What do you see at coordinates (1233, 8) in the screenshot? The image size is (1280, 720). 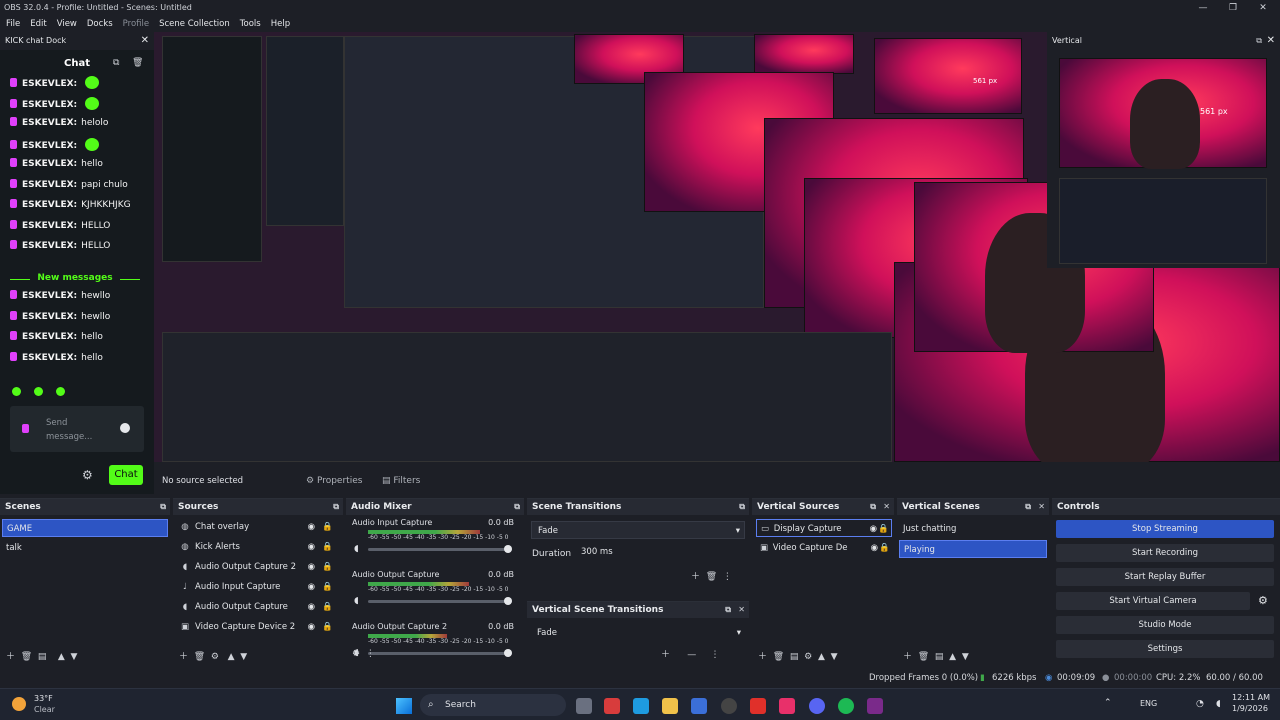 I see `maximize-icon: ❐` at bounding box center [1233, 8].